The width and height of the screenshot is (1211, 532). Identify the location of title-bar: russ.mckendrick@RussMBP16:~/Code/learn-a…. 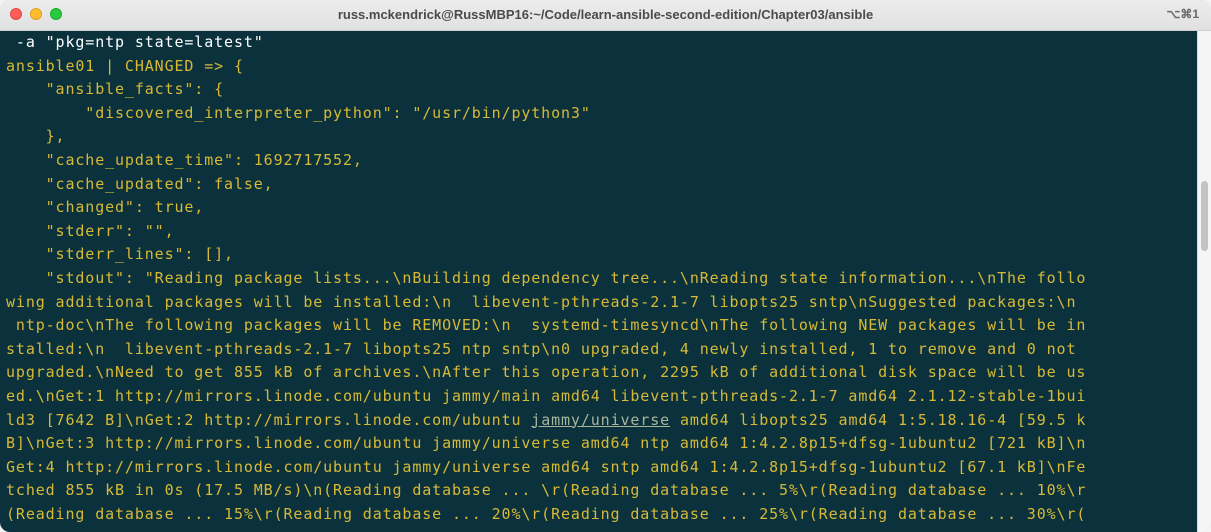
(605, 15).